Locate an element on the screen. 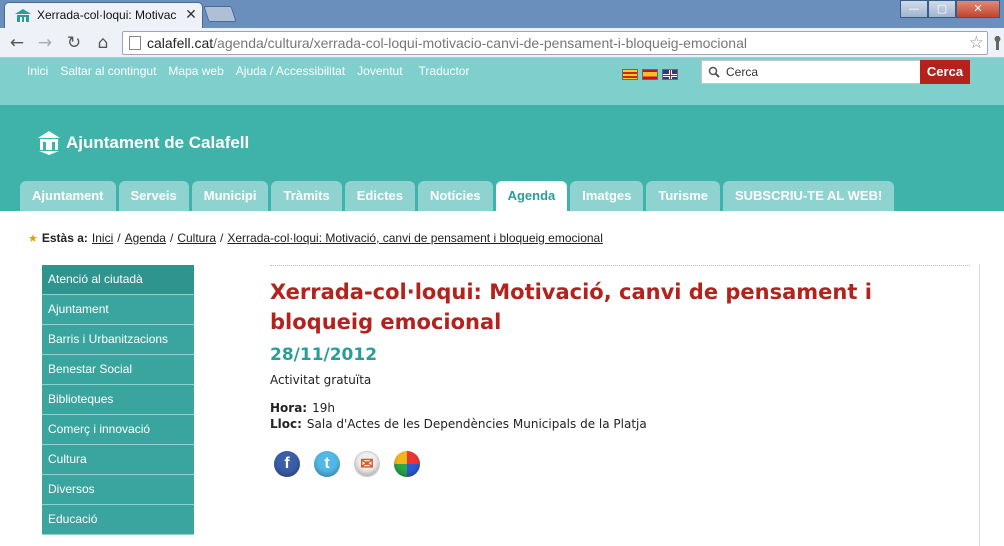  calafell-emblem-icon is located at coordinates (49, 143).